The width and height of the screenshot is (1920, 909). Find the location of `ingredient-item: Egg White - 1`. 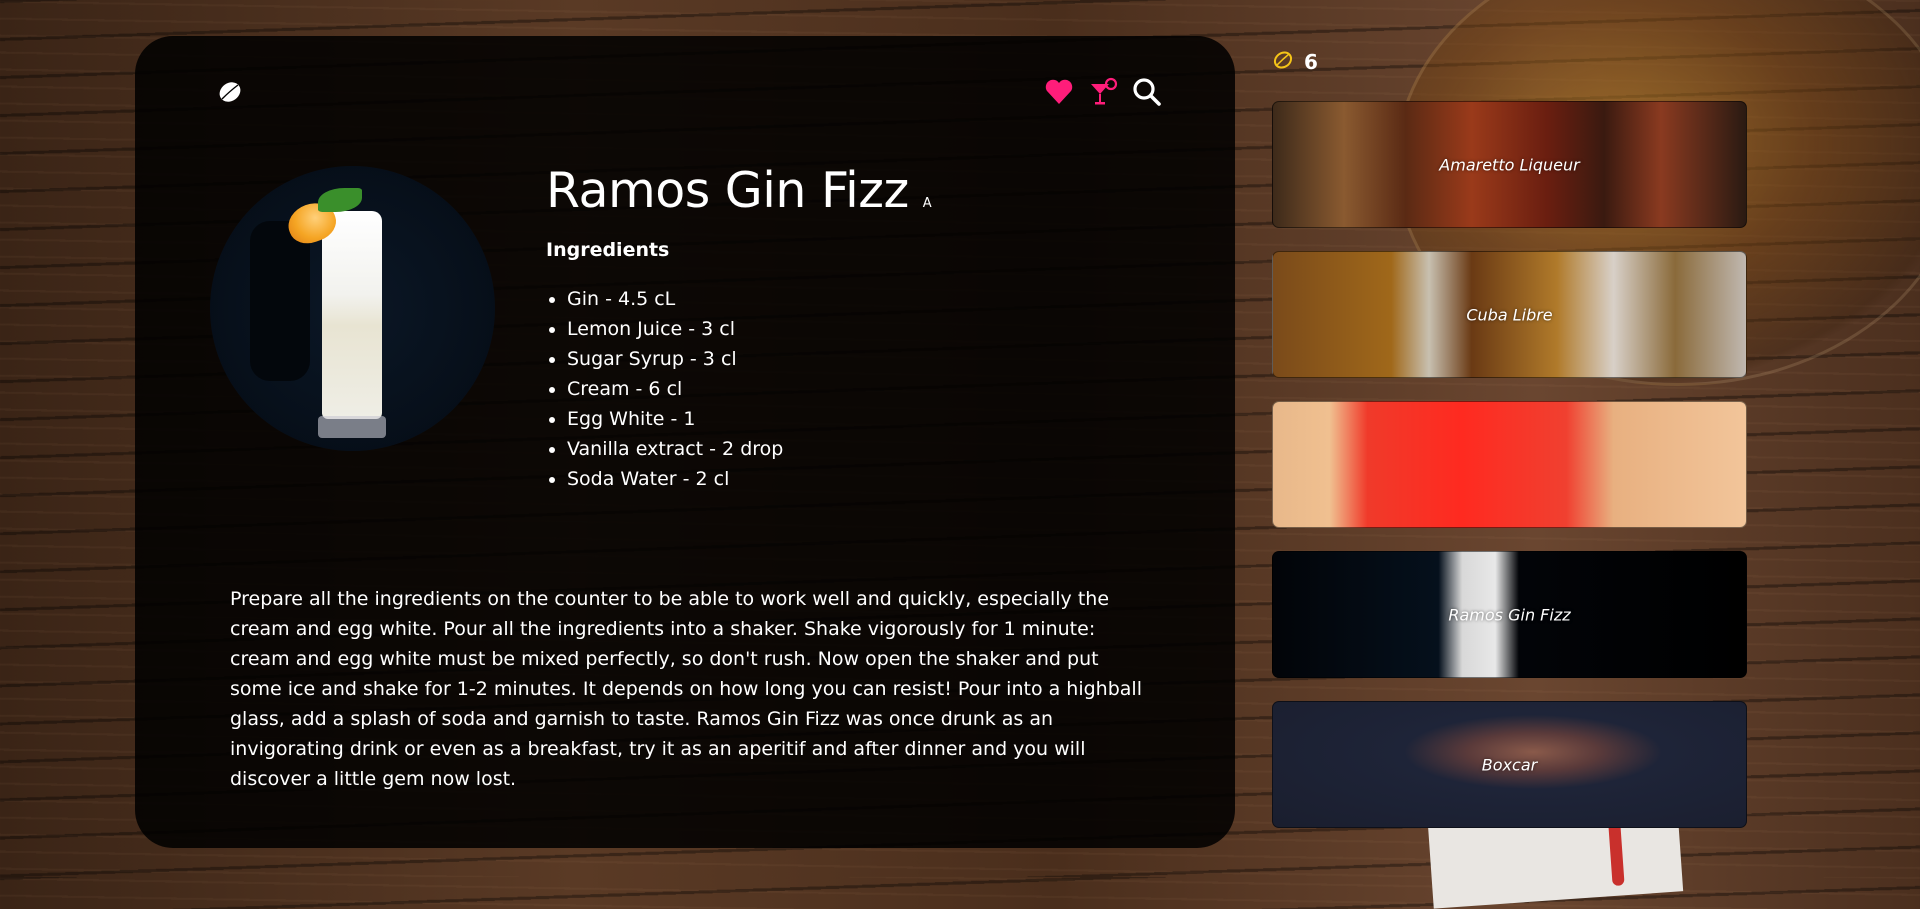

ingredient-item: Egg White - 1 is located at coordinates (675, 419).